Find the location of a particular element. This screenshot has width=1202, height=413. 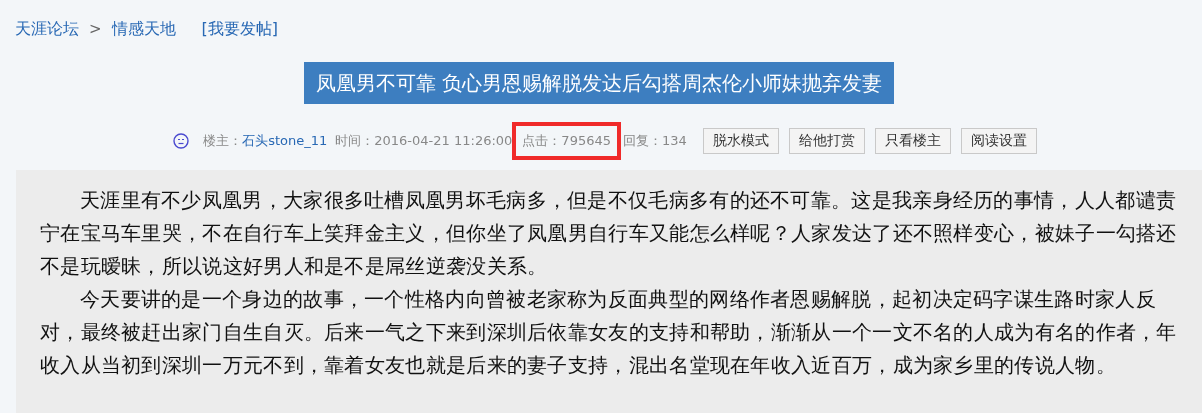

breadcrumb-link: 情感天地 is located at coordinates (143, 29).